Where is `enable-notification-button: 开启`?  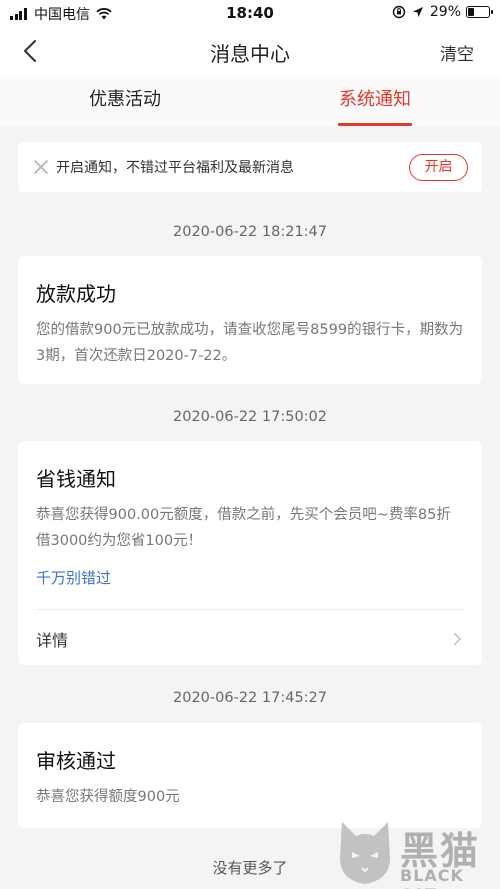 enable-notification-button: 开启 is located at coordinates (438, 167).